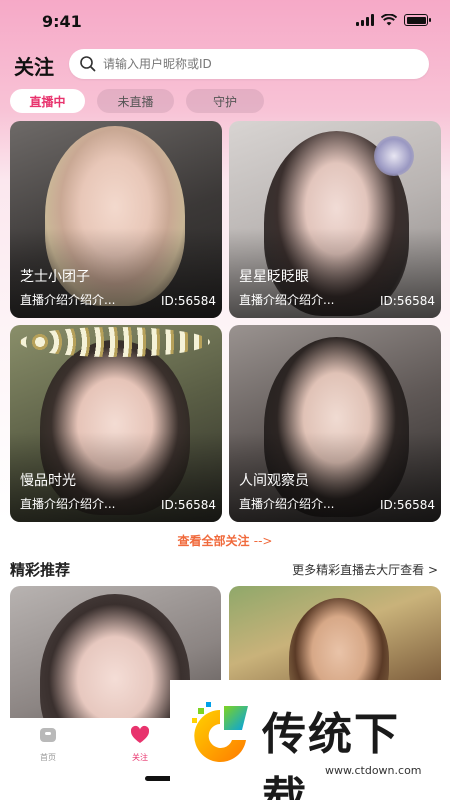 The height and width of the screenshot is (800, 450). I want to click on heart-icon, so click(140, 734).